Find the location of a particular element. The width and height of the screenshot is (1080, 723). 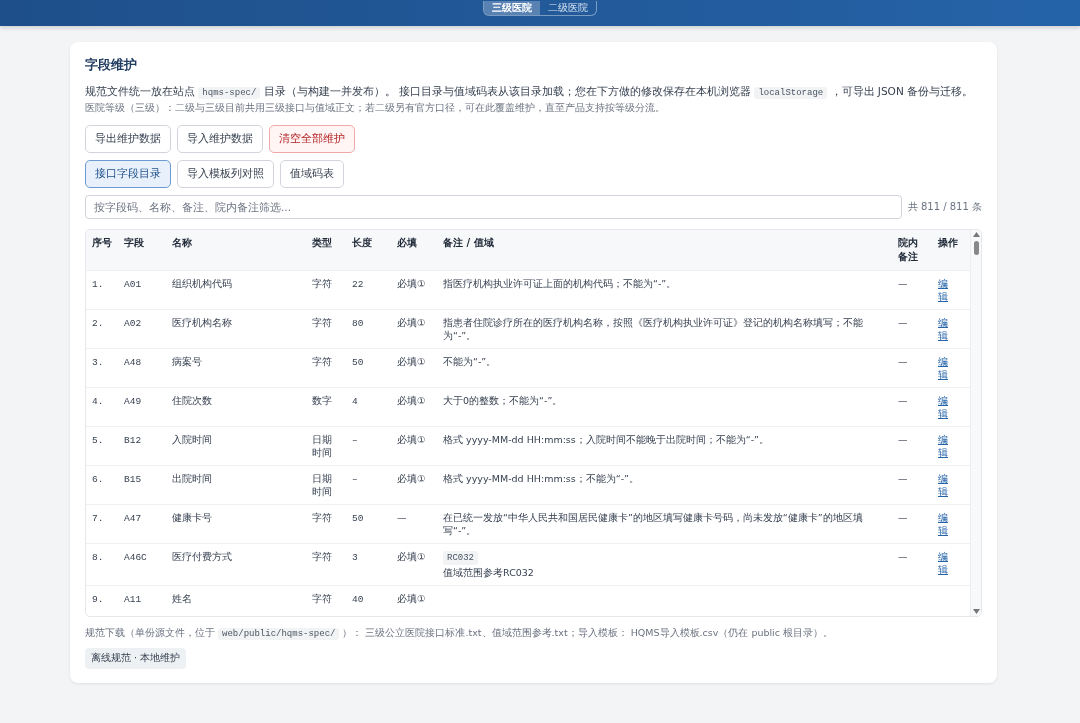

field-code: A01 is located at coordinates (133, 284).